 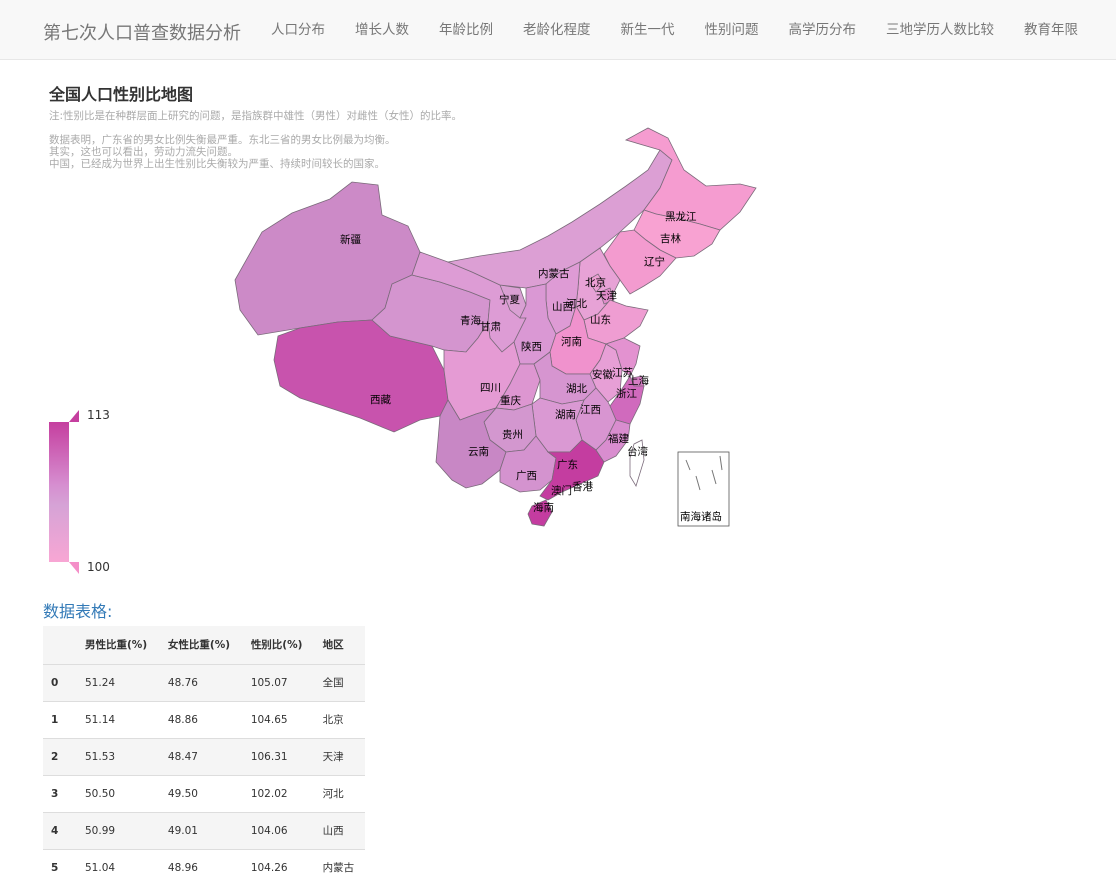 I want to click on visualmap-min-label: 100, so click(x=98, y=567).